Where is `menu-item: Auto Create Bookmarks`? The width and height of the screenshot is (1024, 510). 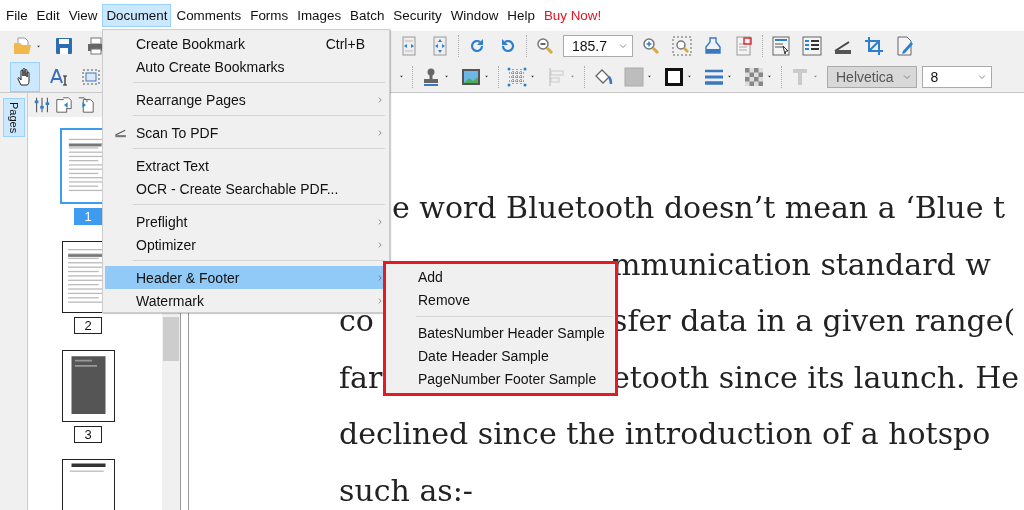
menu-item: Auto Create Bookmarks is located at coordinates (246, 66).